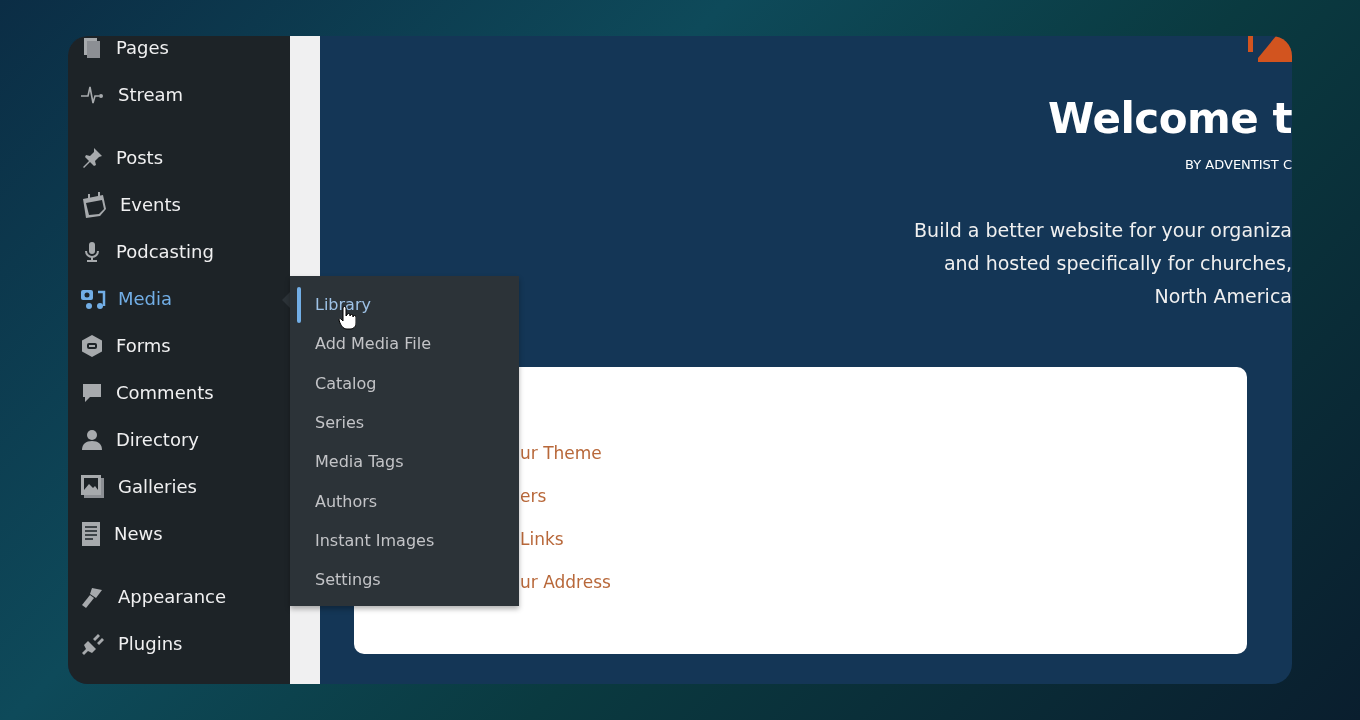  I want to click on welcome-title: Welcome t, so click(1170, 118).